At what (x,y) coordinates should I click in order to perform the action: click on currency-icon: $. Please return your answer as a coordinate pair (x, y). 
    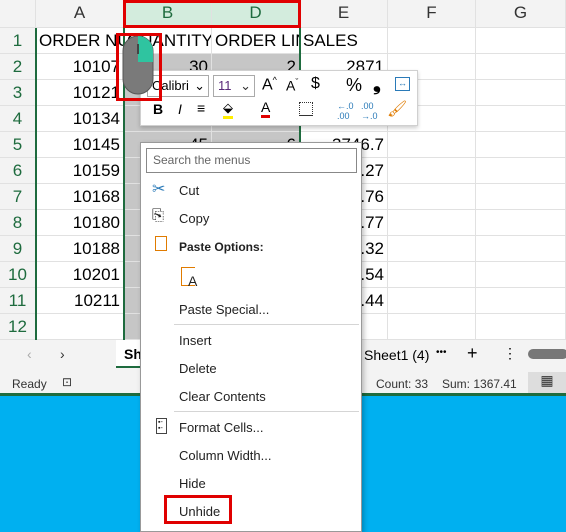
    Looking at the image, I should click on (315, 84).